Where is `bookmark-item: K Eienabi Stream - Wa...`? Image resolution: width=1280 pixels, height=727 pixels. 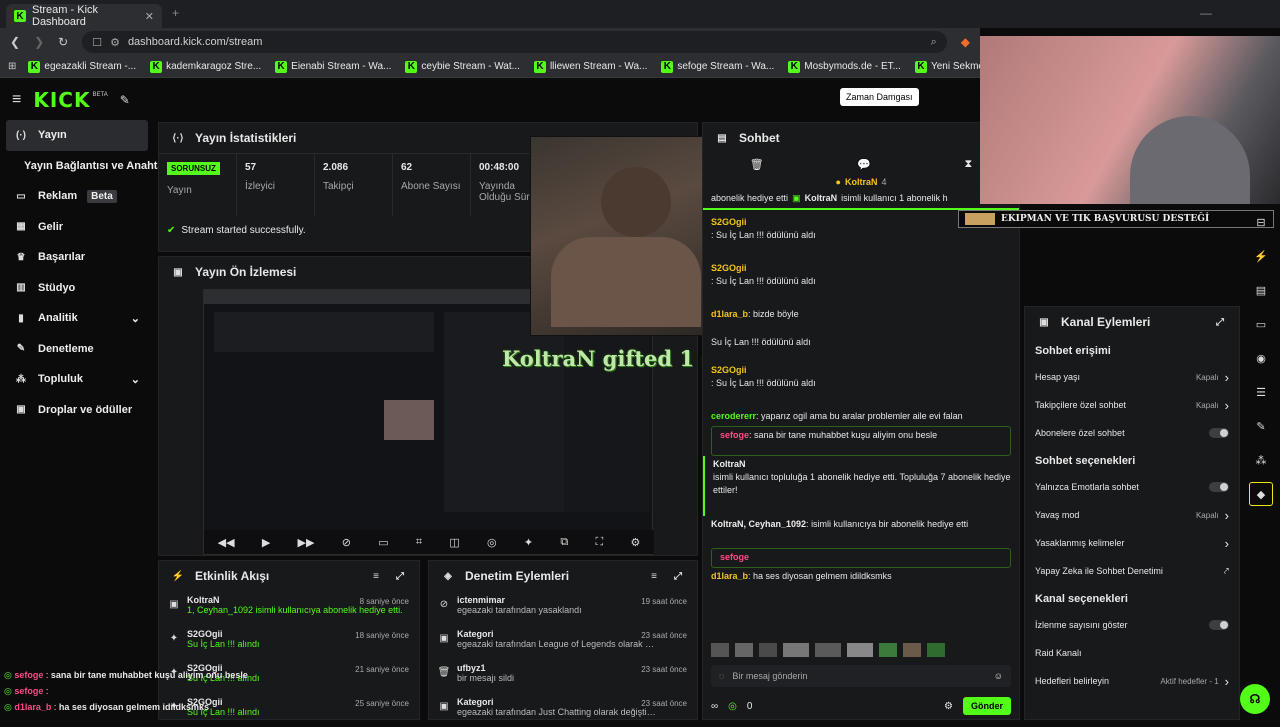 bookmark-item: K Eienabi Stream - Wa... is located at coordinates (333, 66).